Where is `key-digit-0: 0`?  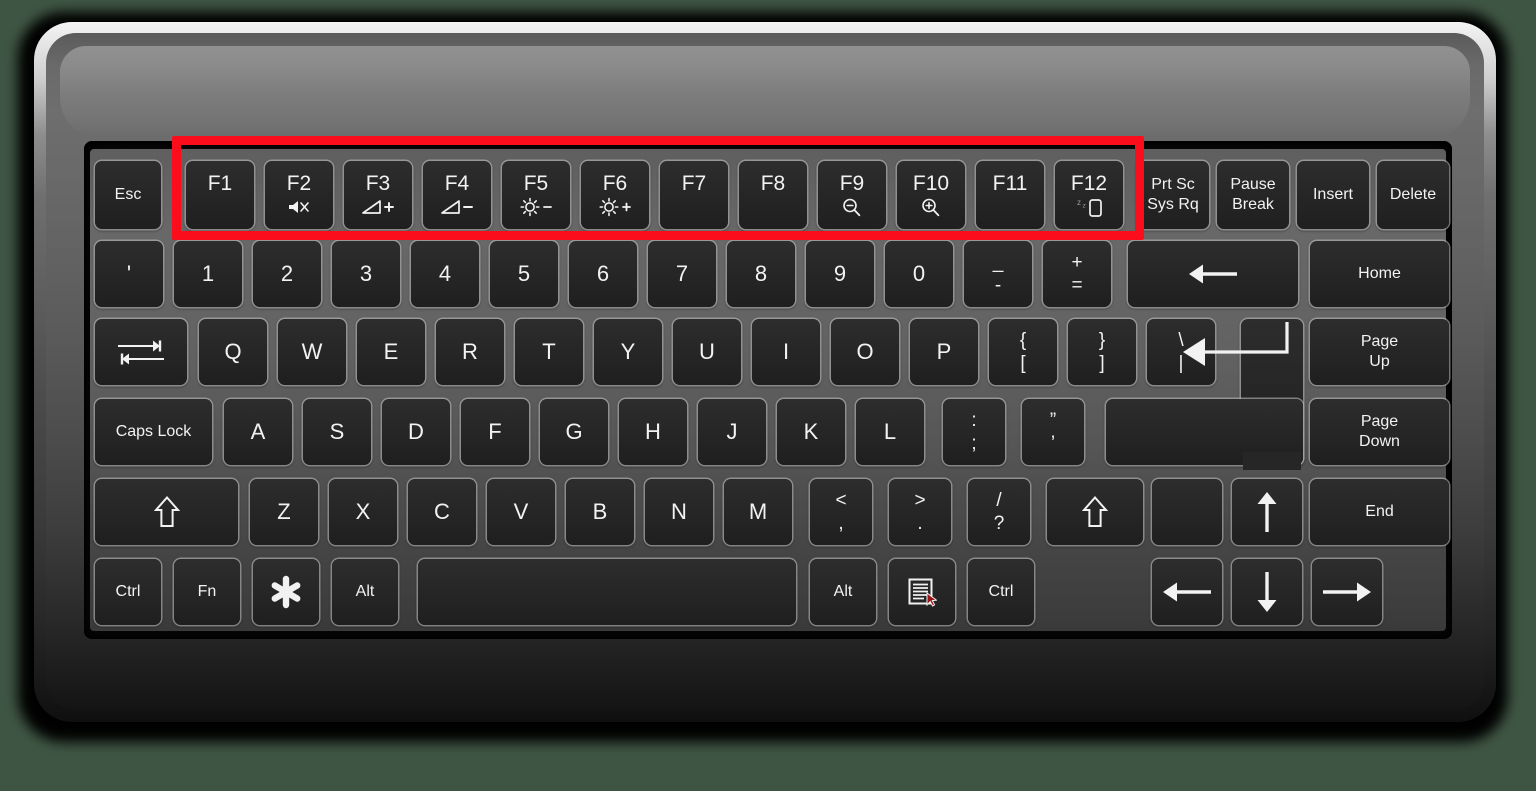
key-digit-0: 0 is located at coordinates (919, 274).